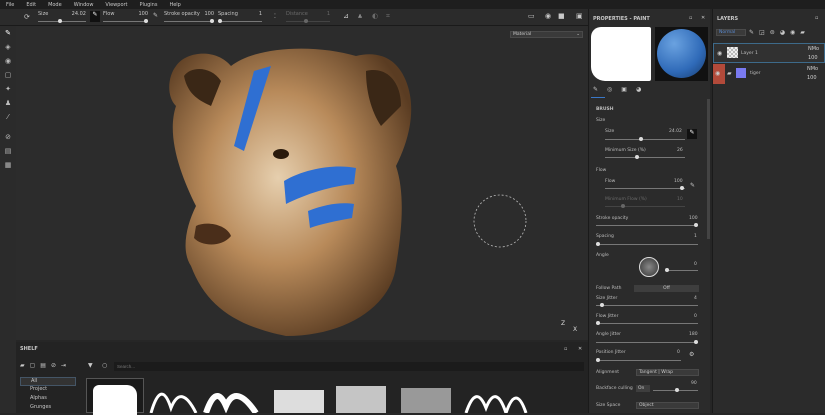  Describe the element at coordinates (749, 53) in the screenshot. I see `layer-name: Layer 1` at that location.